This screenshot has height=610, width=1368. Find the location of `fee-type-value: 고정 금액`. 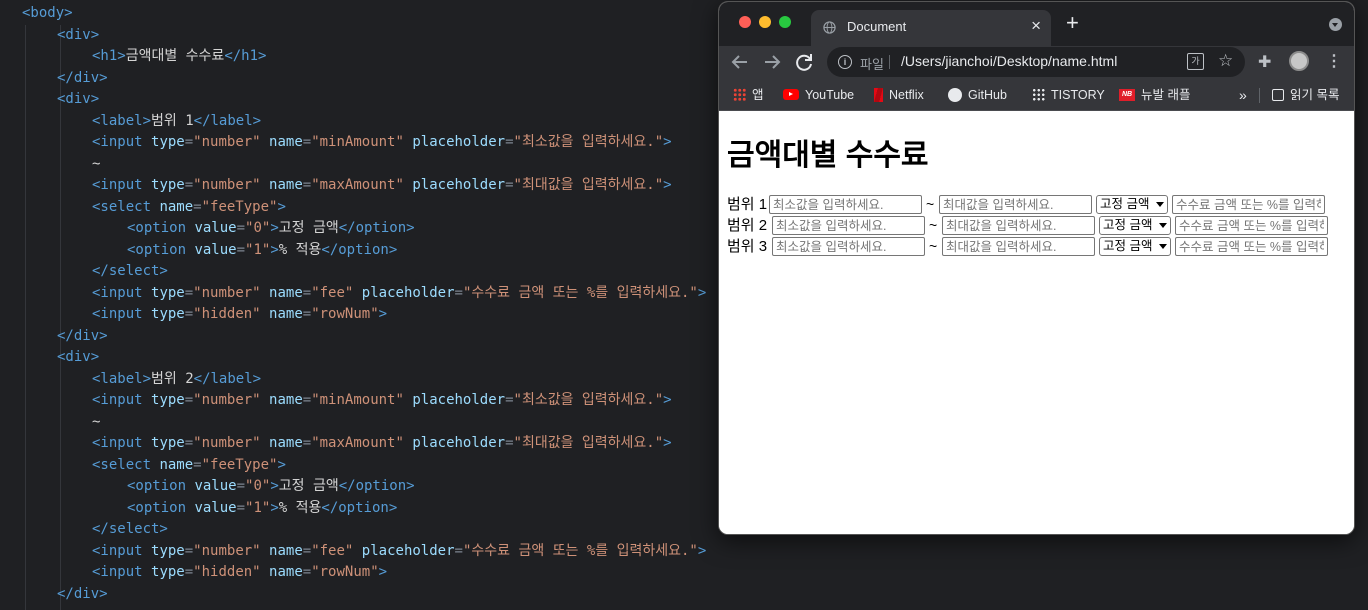

fee-type-value: 고정 금액 is located at coordinates (1125, 204).